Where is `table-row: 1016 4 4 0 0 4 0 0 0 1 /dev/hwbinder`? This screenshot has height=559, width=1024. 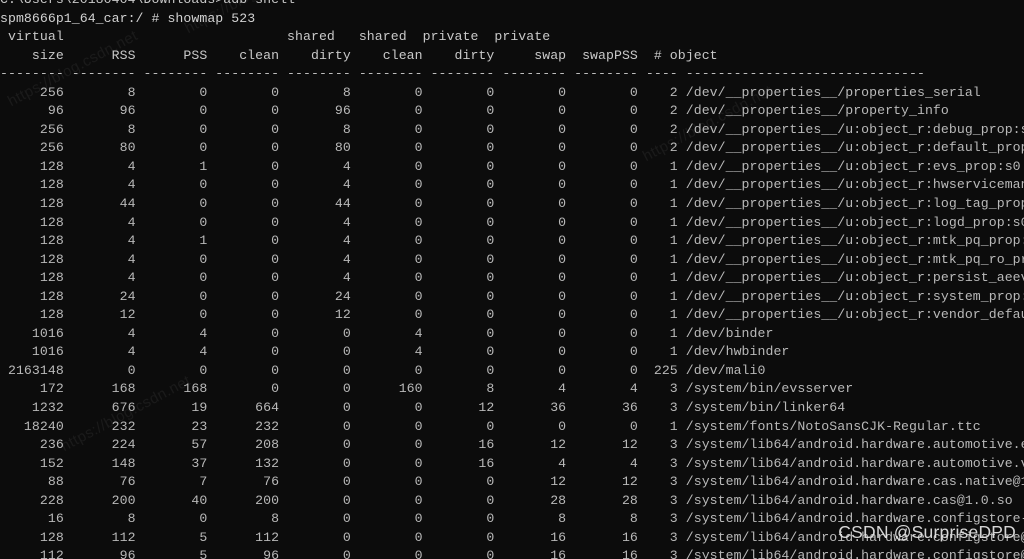 table-row: 1016 4 4 0 0 4 0 0 0 1 /dev/hwbinder is located at coordinates (395, 352).